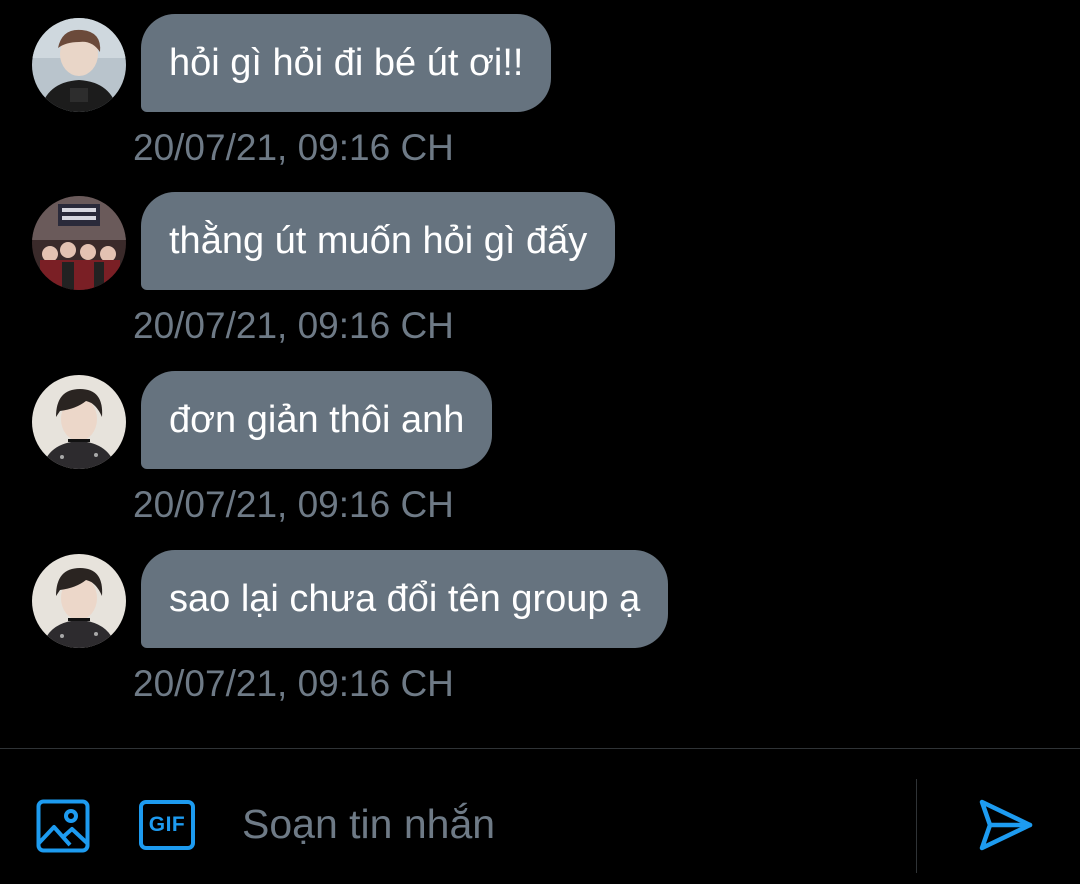 The height and width of the screenshot is (884, 1080). What do you see at coordinates (916, 826) in the screenshot?
I see `composer-separator` at bounding box center [916, 826].